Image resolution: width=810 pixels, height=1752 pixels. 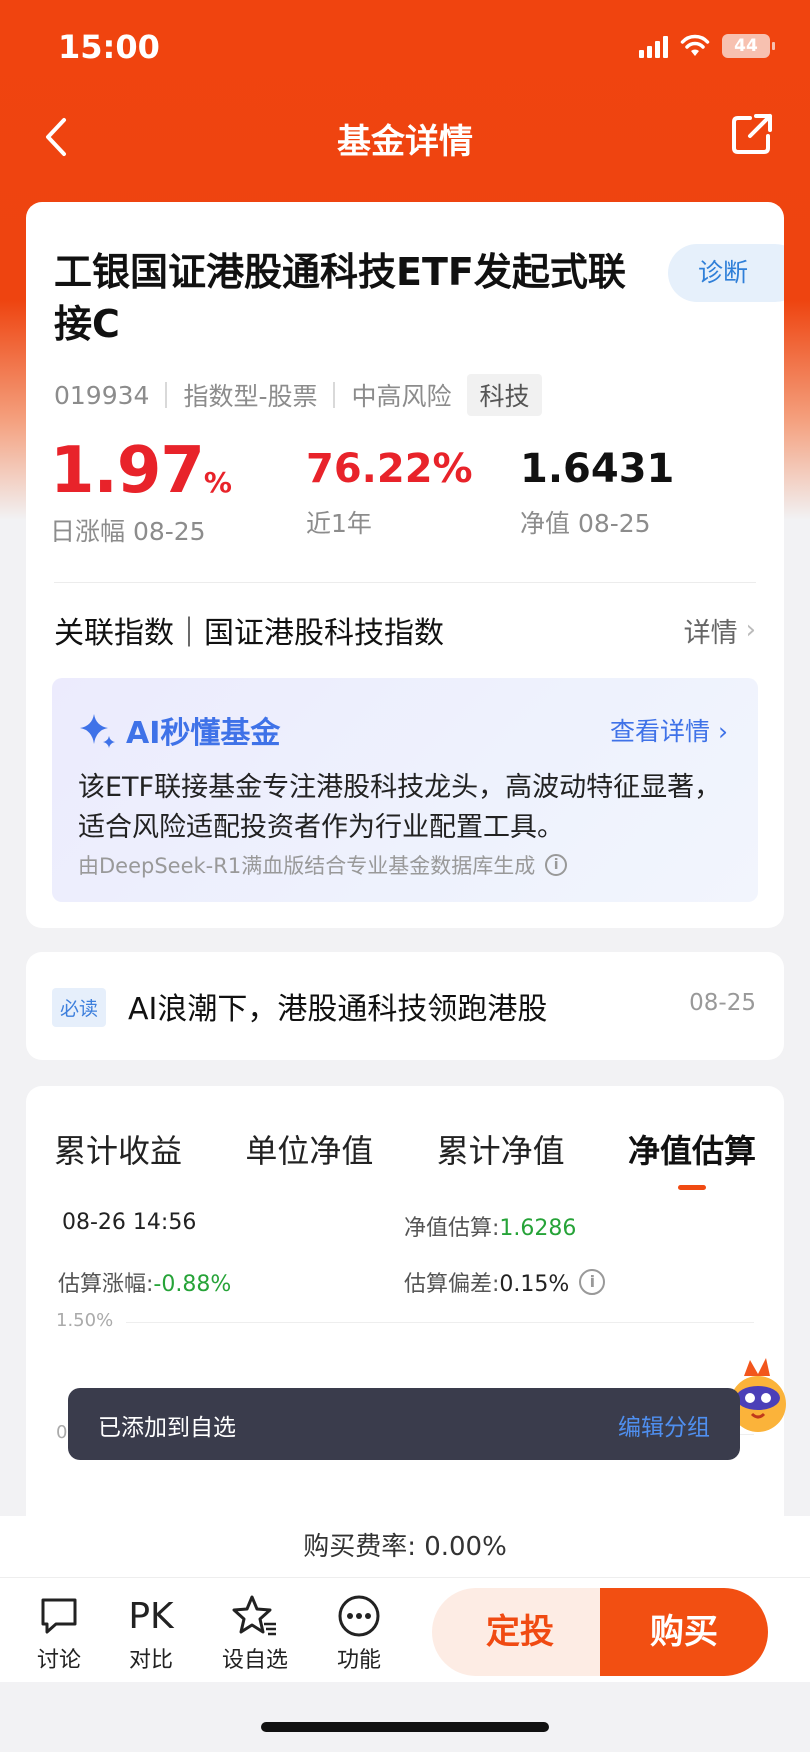 What do you see at coordinates (58, 1660) in the screenshot?
I see `discuss-label: 讨论` at bounding box center [58, 1660].